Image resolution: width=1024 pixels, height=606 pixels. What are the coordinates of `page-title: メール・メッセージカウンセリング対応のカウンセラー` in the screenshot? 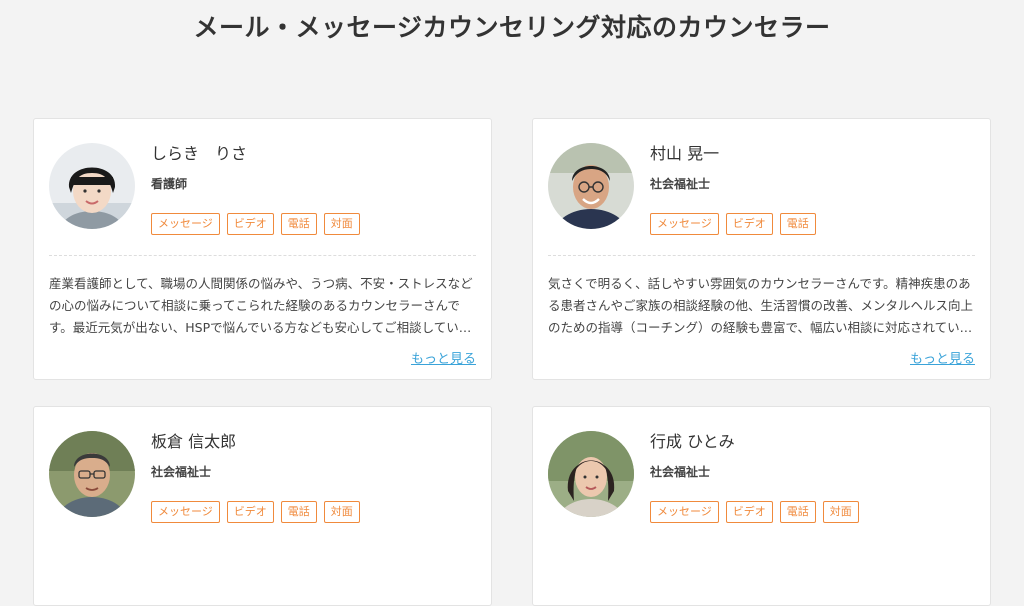 It's located at (512, 27).